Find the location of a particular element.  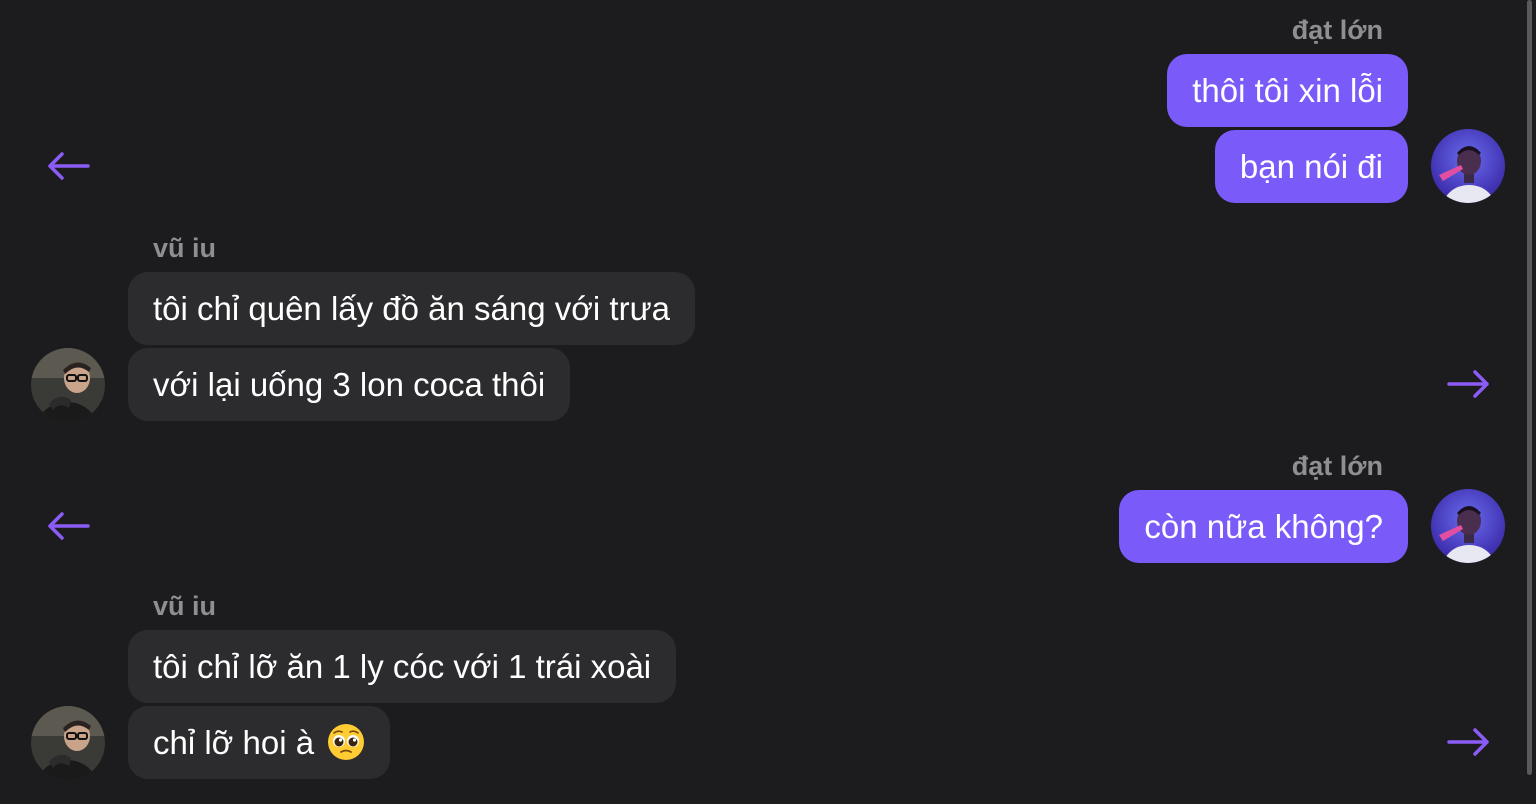

message-text: chỉ lỡ hoi à is located at coordinates (234, 742).